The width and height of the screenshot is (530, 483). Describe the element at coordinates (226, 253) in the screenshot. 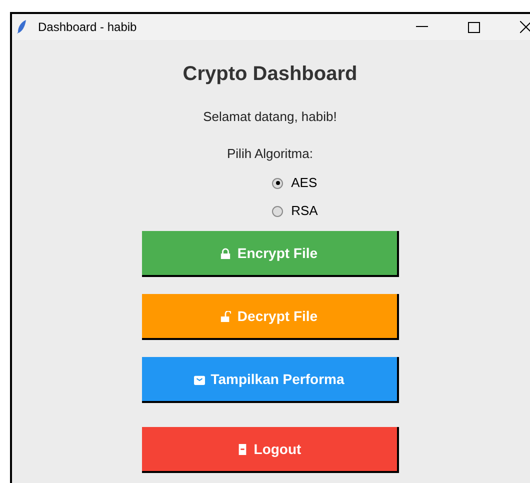

I see `lock-icon` at that location.